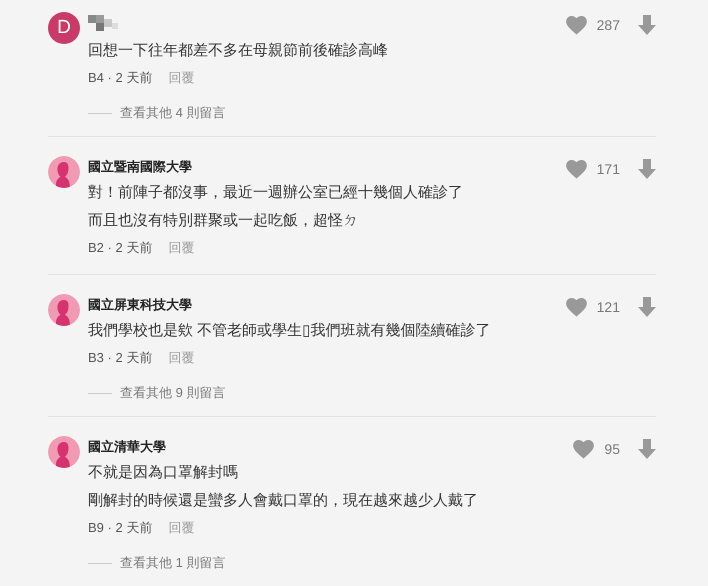 The height and width of the screenshot is (586, 708). Describe the element at coordinates (163, 473) in the screenshot. I see `comment-text: 不就是因為口罩解封嗎` at that location.